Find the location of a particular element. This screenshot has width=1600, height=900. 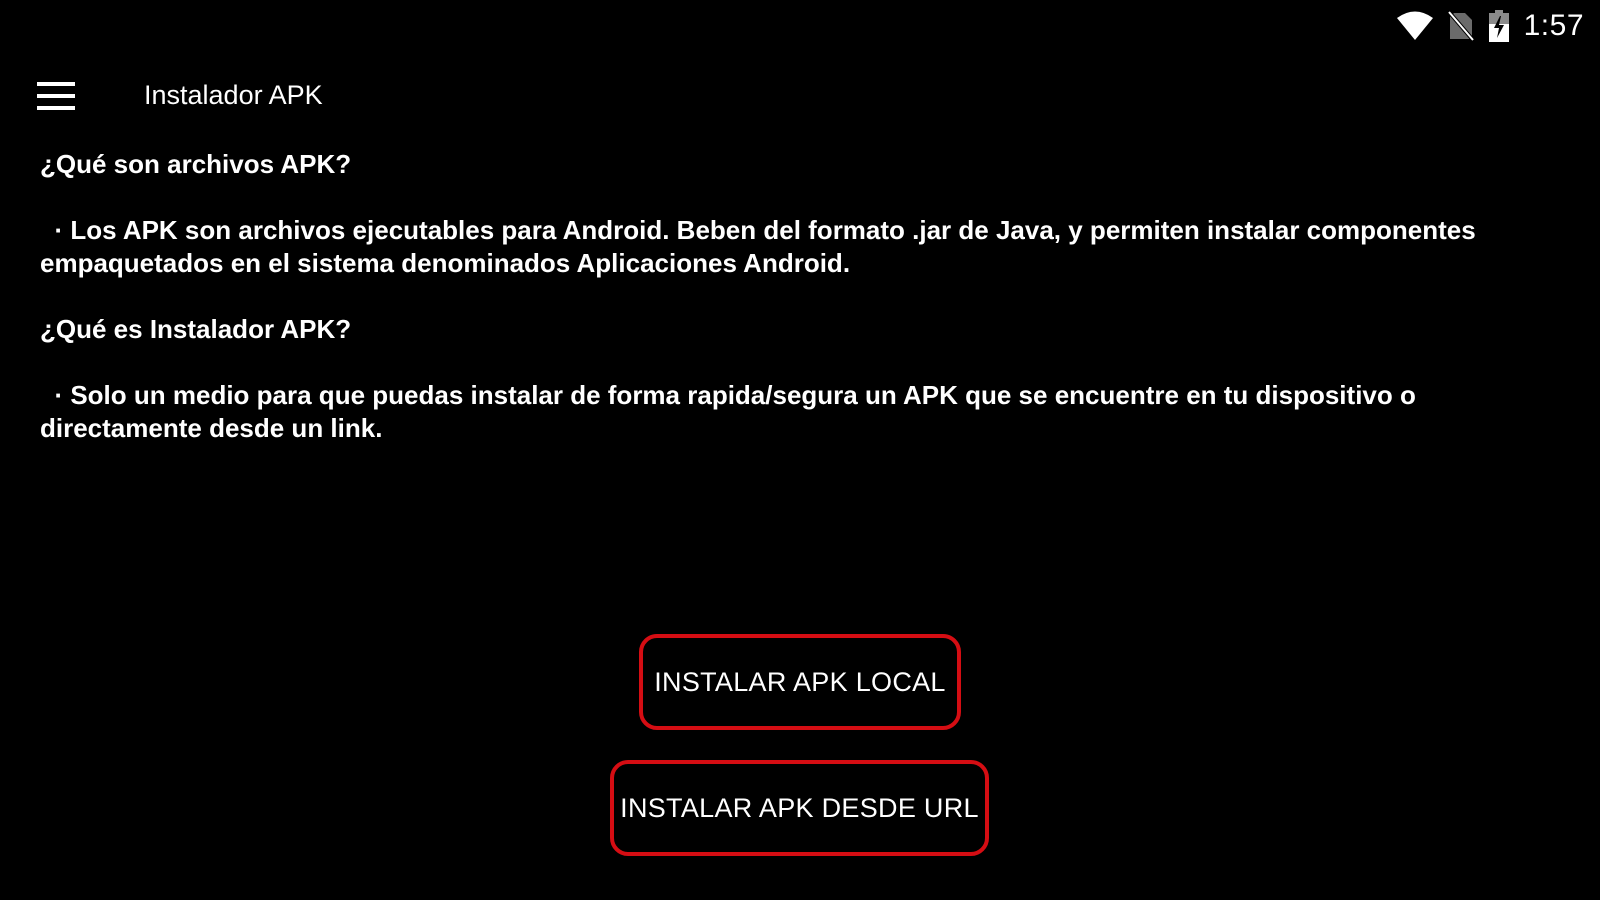

toolbar: Instalador APK is located at coordinates (800, 98).